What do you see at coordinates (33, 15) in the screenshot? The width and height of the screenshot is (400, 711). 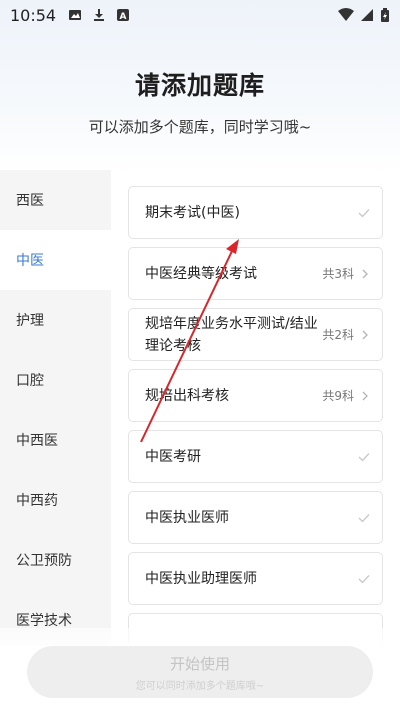 I see `status-time: 10:54` at bounding box center [33, 15].